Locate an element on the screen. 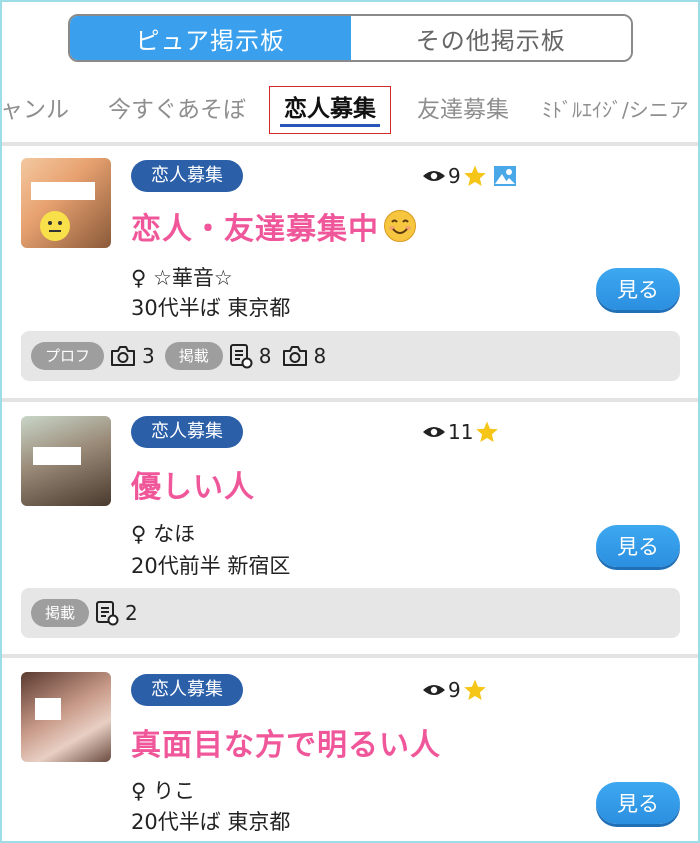 This screenshot has height=843, width=700. age-area-line: 30代半ば 東京都 is located at coordinates (210, 307).